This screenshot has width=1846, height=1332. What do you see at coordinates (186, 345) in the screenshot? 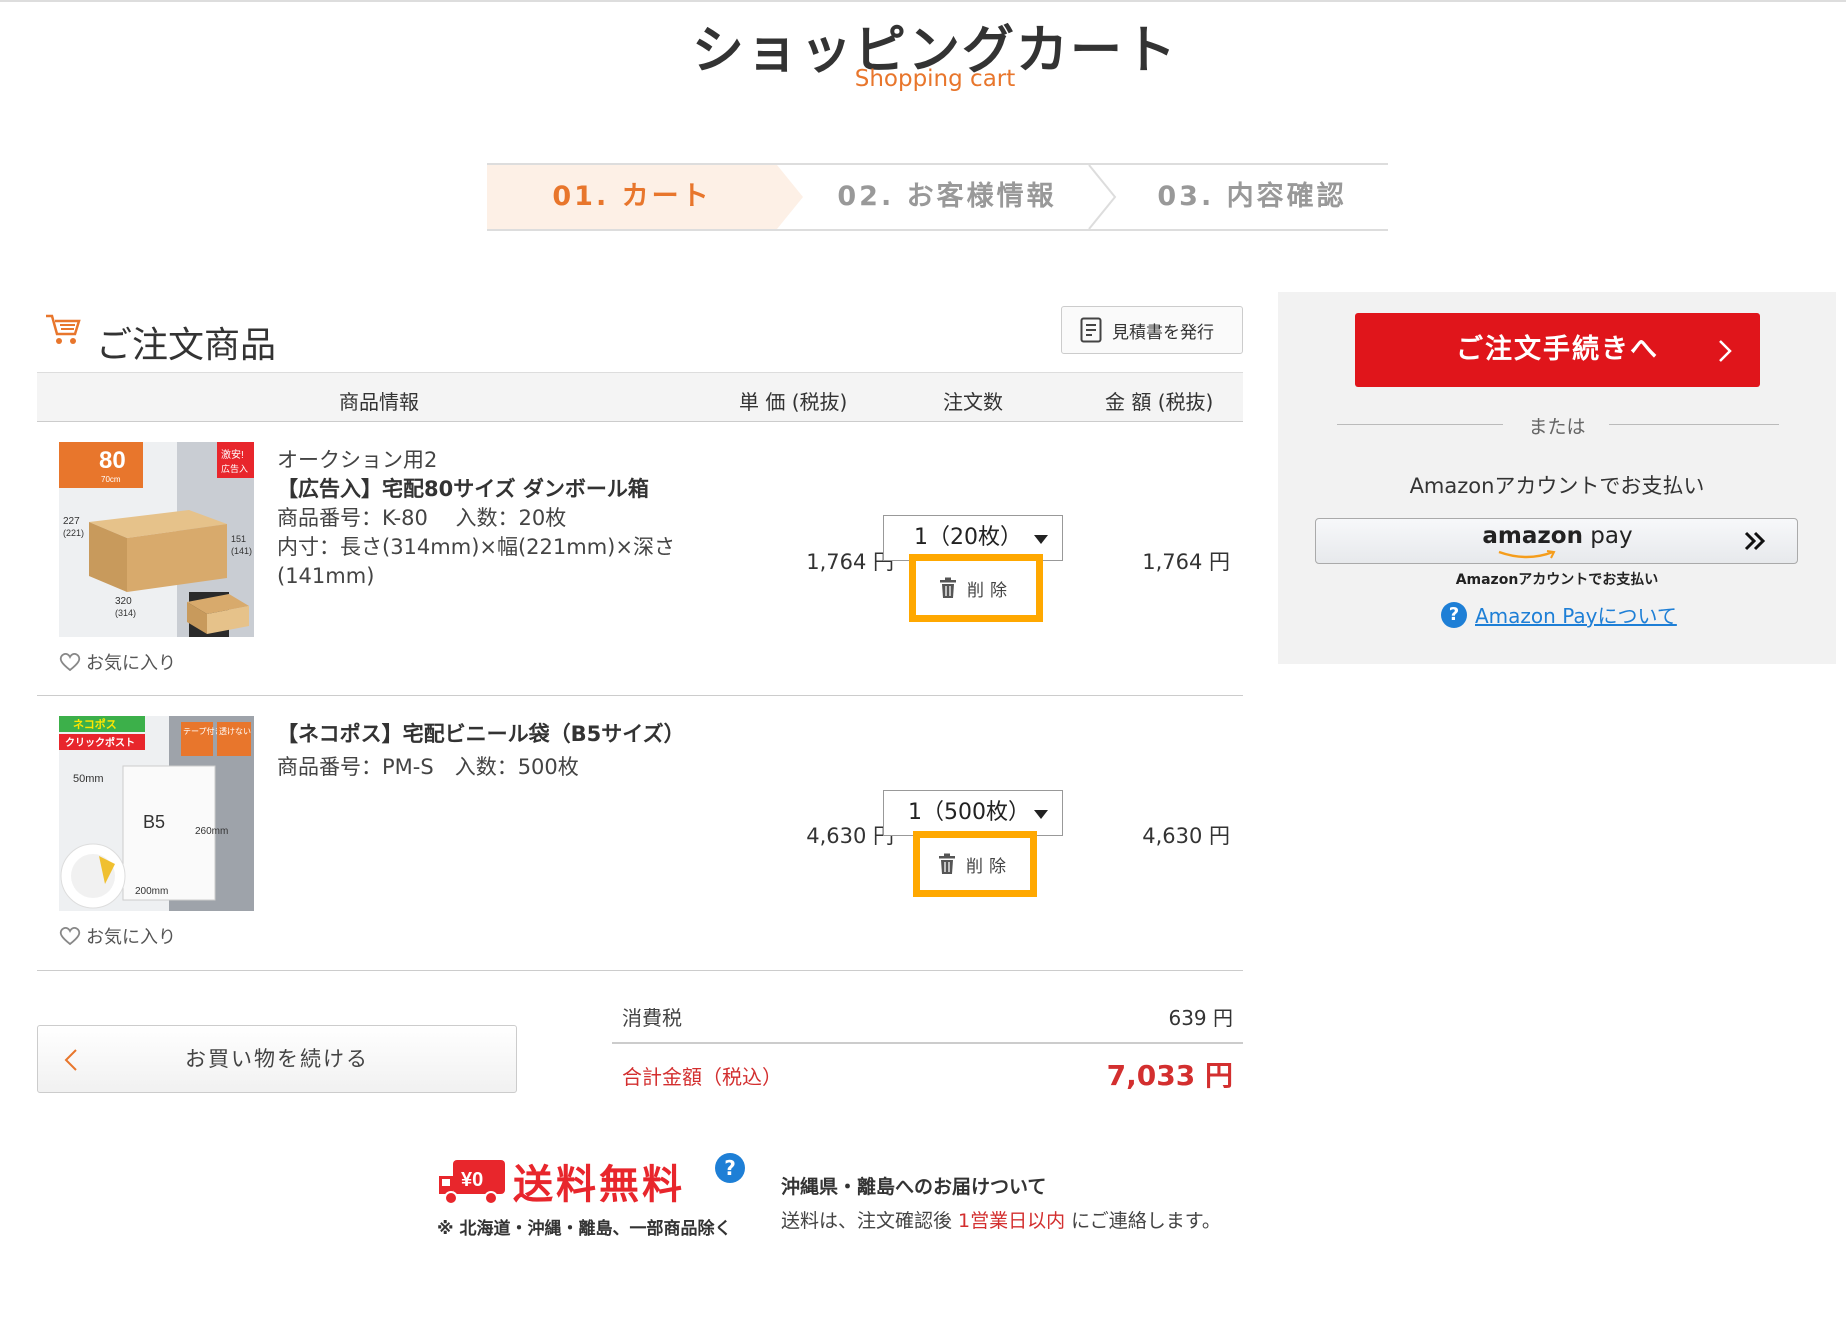
I see `section-title: ご注文商品` at bounding box center [186, 345].